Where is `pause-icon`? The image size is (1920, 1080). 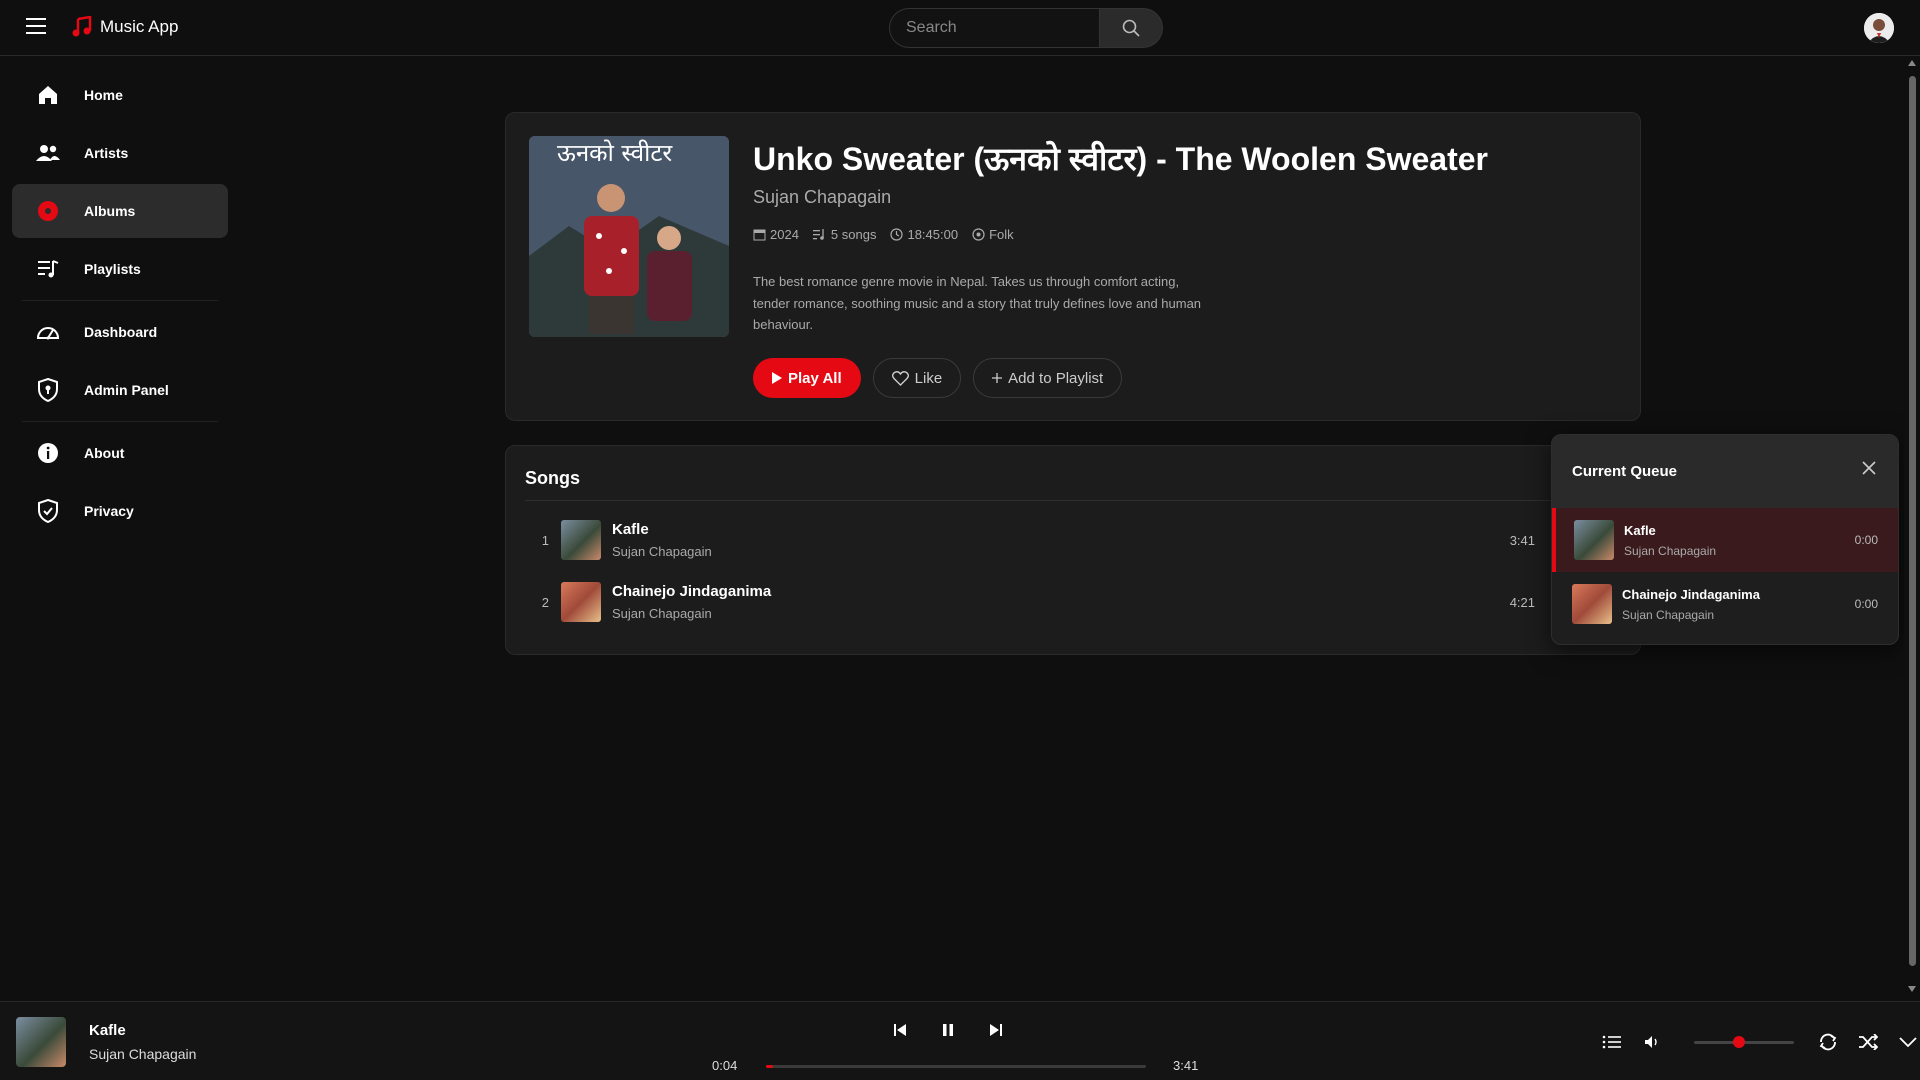 pause-icon is located at coordinates (948, 1030).